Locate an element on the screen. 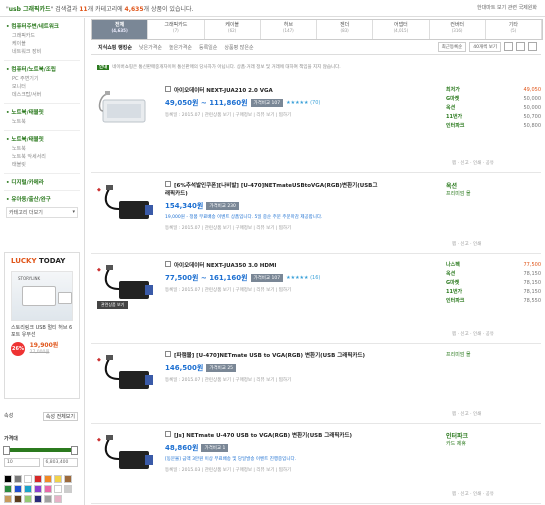 The height and width of the screenshot is (505, 545). mall-price-row: 옥션 78,150 is located at coordinates (493, 274).